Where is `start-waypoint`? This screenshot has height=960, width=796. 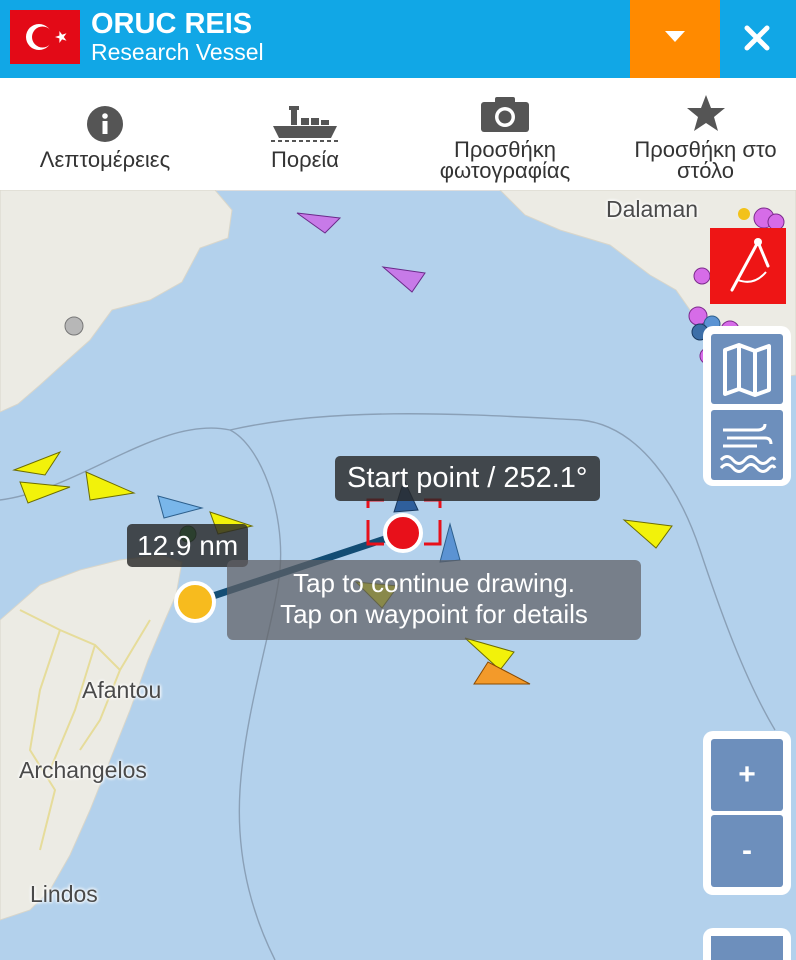 start-waypoint is located at coordinates (403, 533).